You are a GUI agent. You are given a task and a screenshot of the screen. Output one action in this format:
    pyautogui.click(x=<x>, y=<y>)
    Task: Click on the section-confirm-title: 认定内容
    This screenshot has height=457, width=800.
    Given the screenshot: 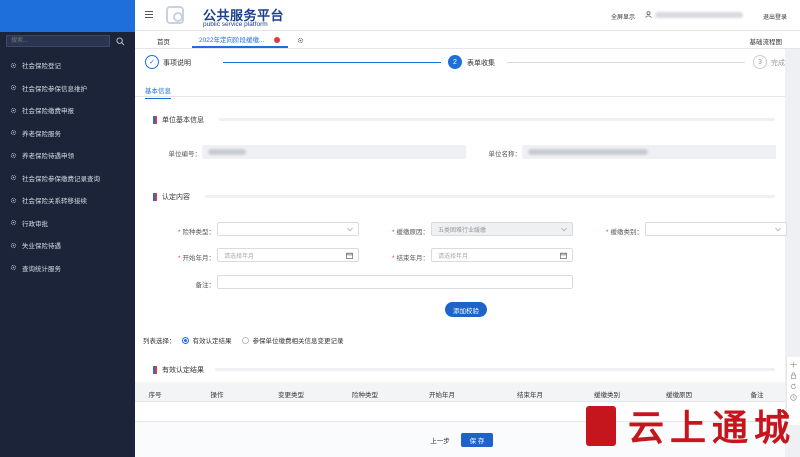 What is the action you would take?
    pyautogui.click(x=171, y=197)
    